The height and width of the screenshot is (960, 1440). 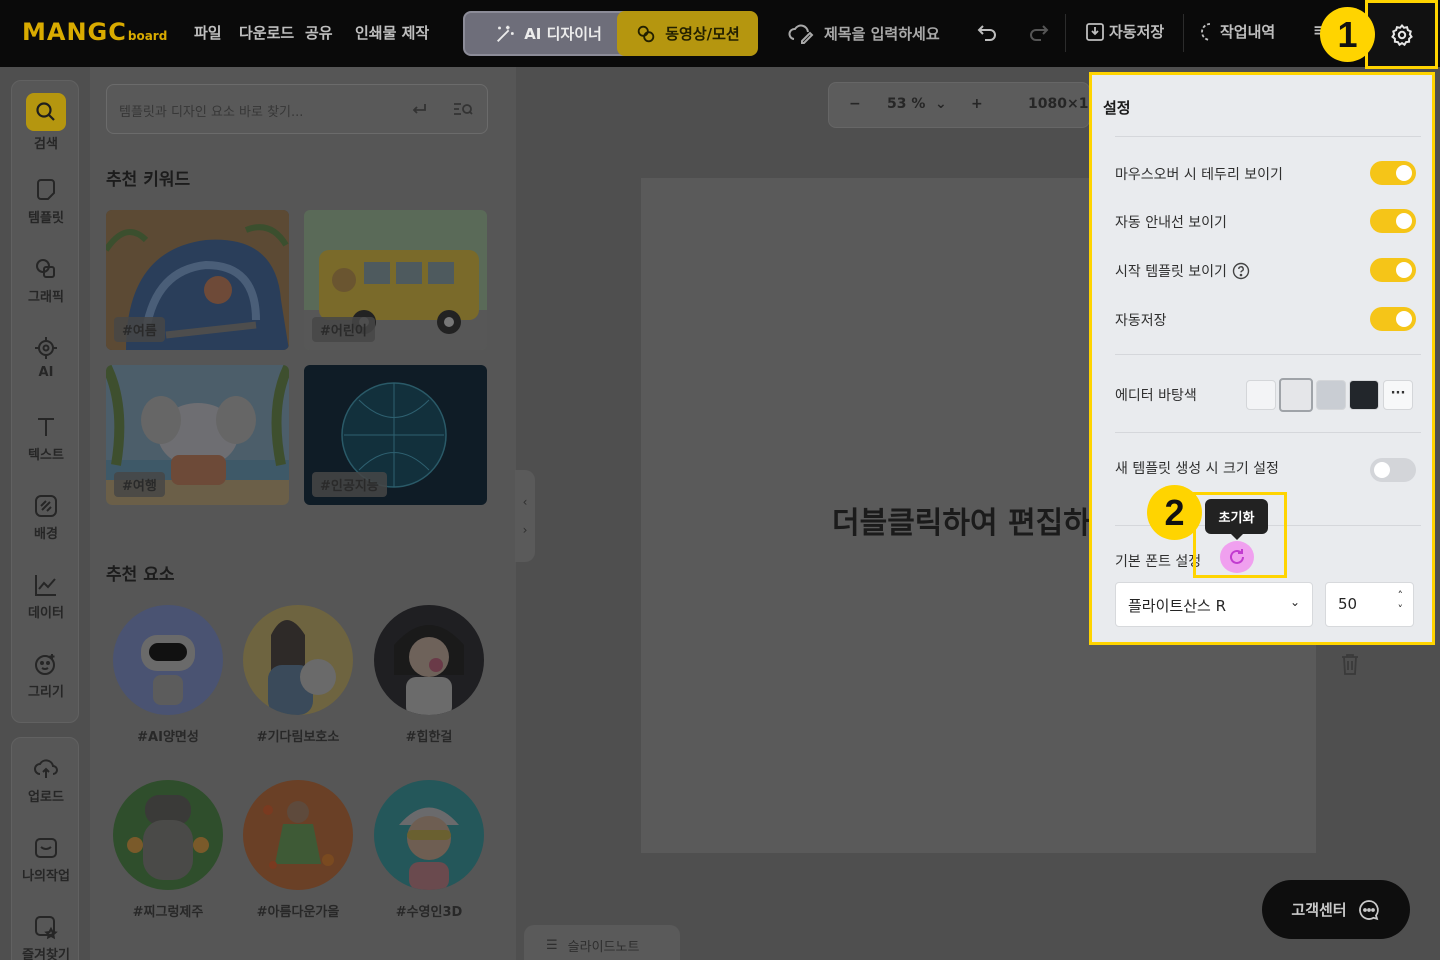 What do you see at coordinates (197, 435) in the screenshot?
I see `keyword-card-travel: #여행` at bounding box center [197, 435].